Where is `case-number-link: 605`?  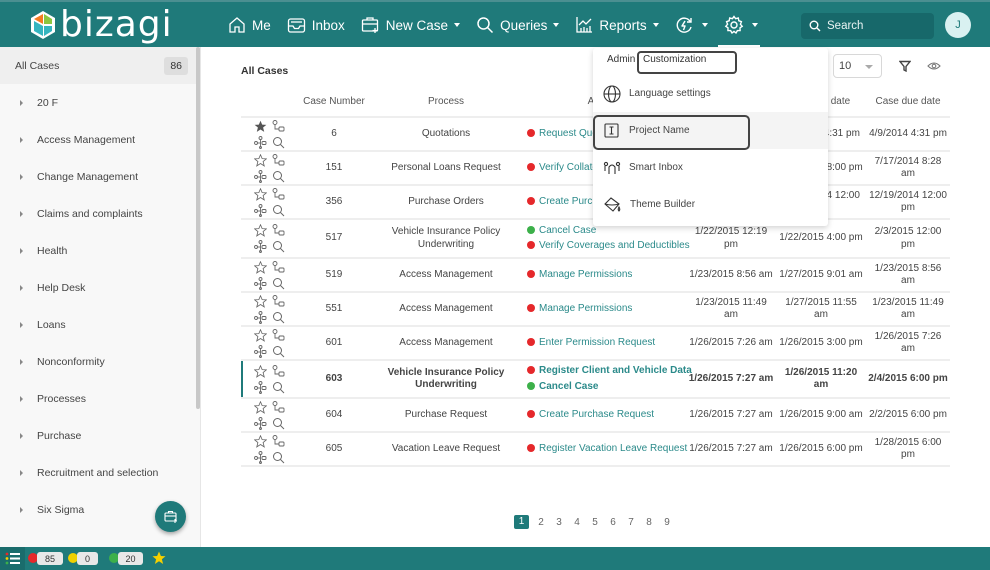
case-number-link: 605 is located at coordinates (334, 449).